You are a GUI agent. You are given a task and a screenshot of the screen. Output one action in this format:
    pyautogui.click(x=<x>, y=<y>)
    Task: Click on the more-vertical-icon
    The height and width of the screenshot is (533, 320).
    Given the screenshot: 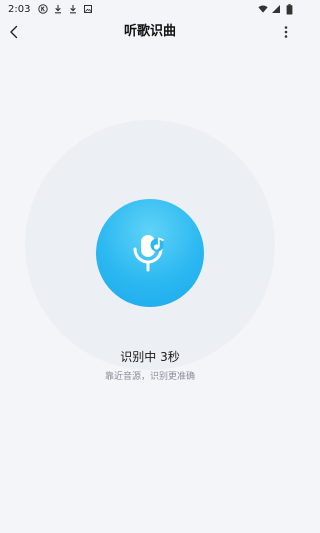 What is the action you would take?
    pyautogui.click(x=286, y=32)
    